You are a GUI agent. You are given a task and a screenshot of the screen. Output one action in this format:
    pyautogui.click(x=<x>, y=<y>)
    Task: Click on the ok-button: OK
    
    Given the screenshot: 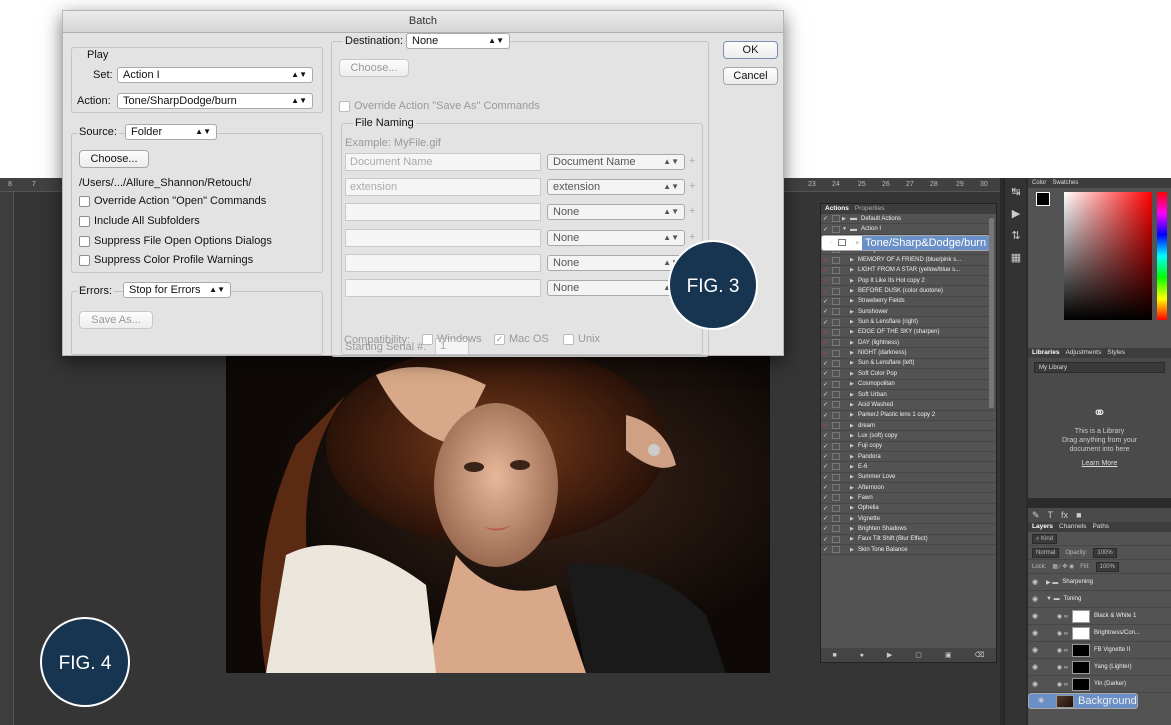 What is the action you would take?
    pyautogui.click(x=750, y=50)
    